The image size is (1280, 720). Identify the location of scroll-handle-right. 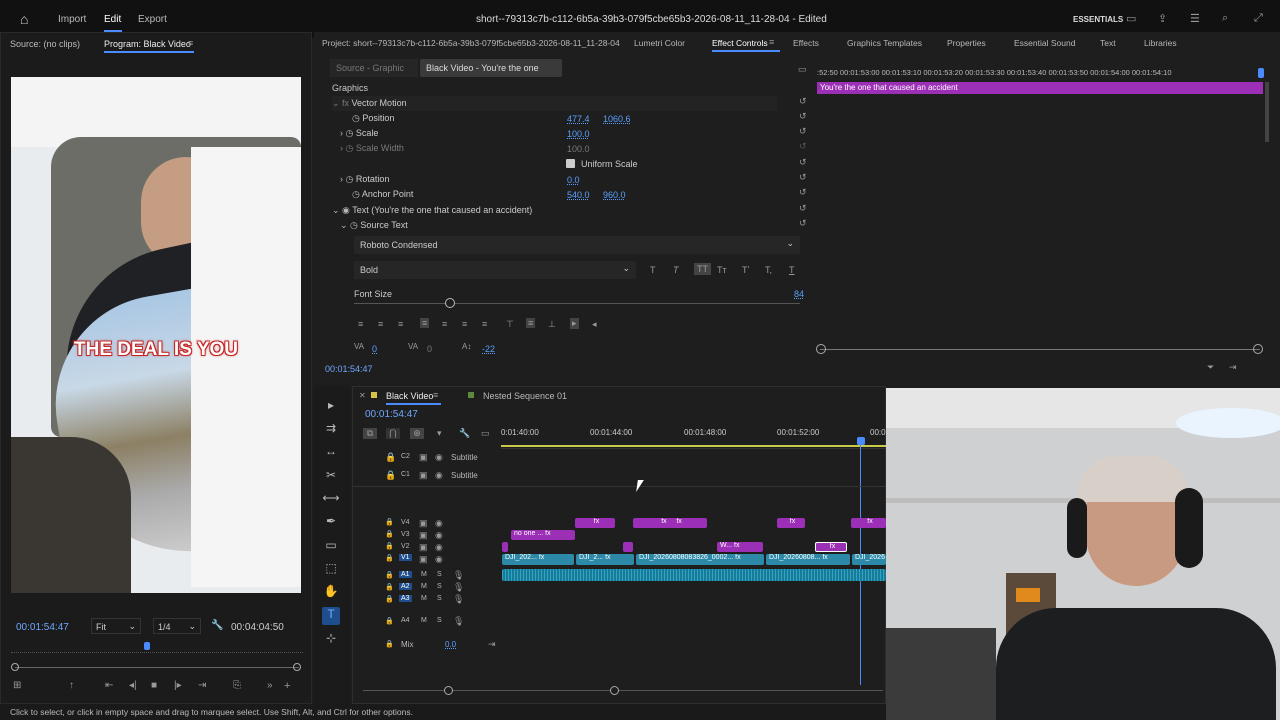
(614, 690).